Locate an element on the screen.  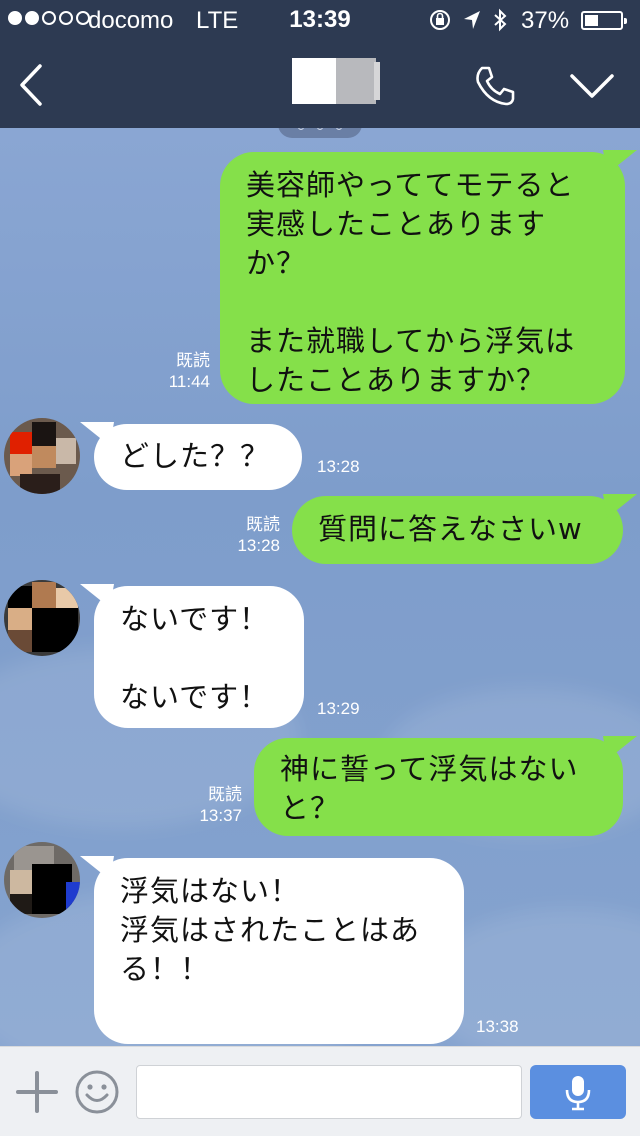
message-time: 13:38 is located at coordinates (497, 1026).